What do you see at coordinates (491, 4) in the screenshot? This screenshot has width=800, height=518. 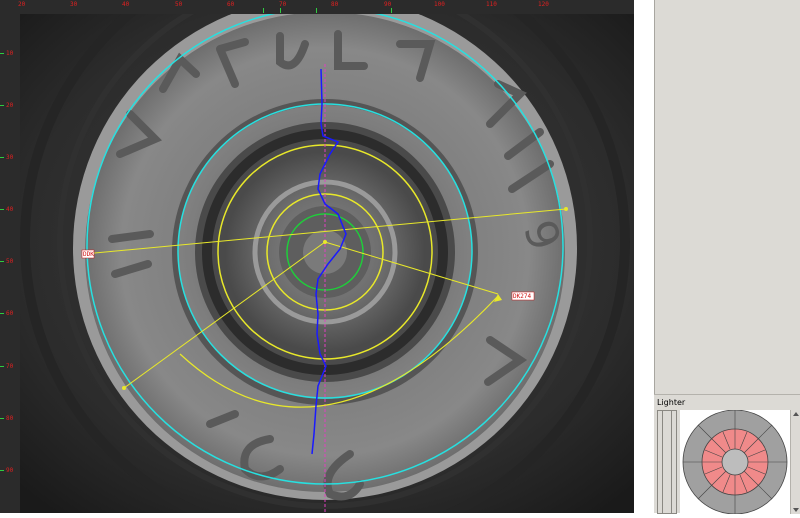 I see `ruler-top-label: 110` at bounding box center [491, 4].